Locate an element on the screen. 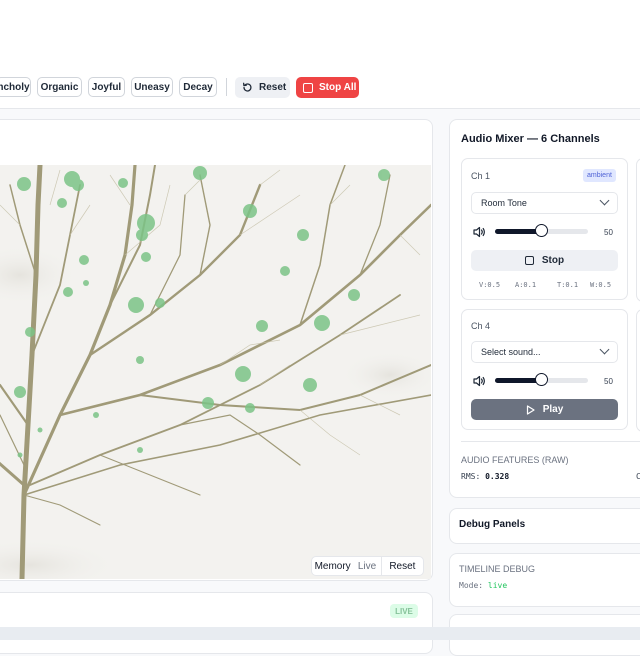 This screenshot has width=640, height=656. debug-panels-title: Debug Panels is located at coordinates (492, 524).